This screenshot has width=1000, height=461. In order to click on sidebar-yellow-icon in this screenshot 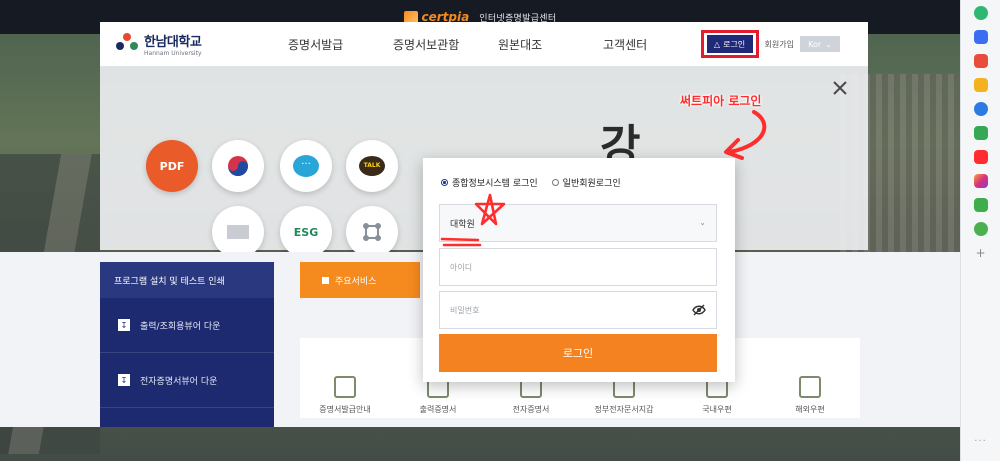, I will do `click(980, 85)`.